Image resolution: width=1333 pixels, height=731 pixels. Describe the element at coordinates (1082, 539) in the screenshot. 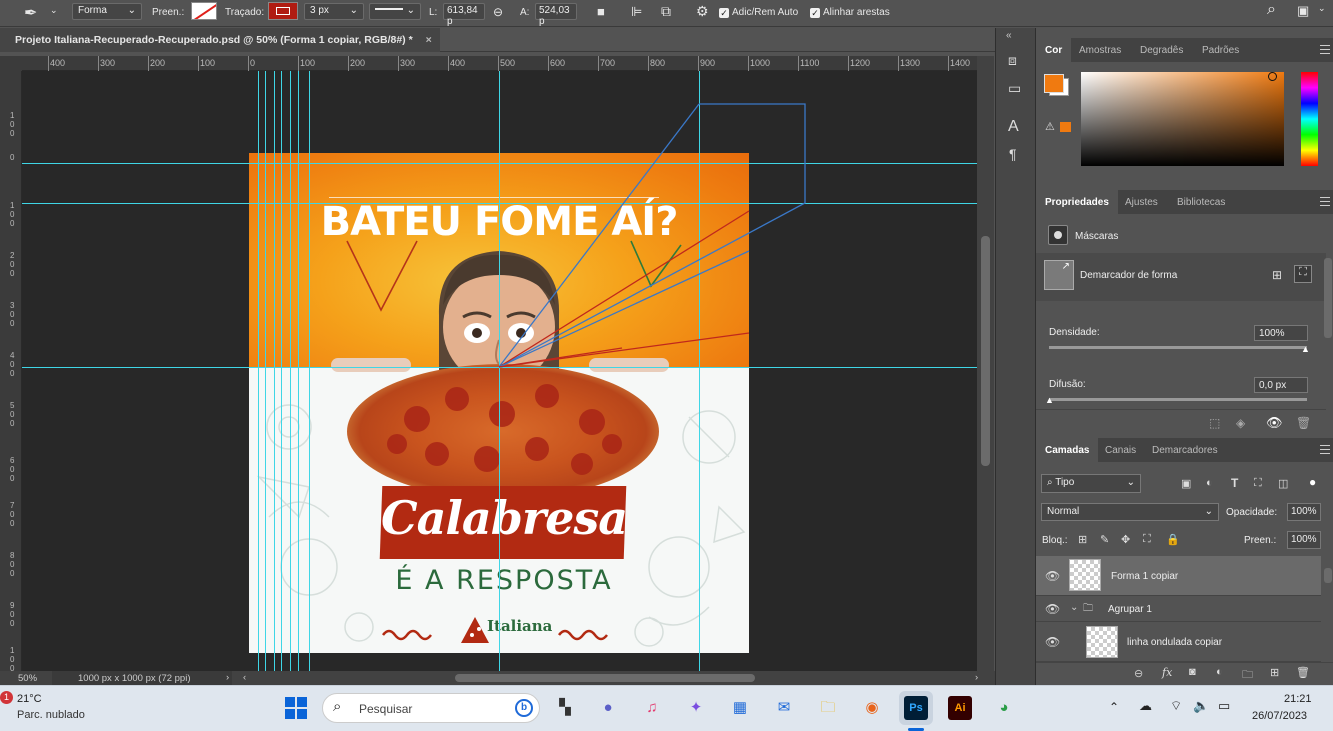

I see `lock-transparency-icon: ⊞` at that location.